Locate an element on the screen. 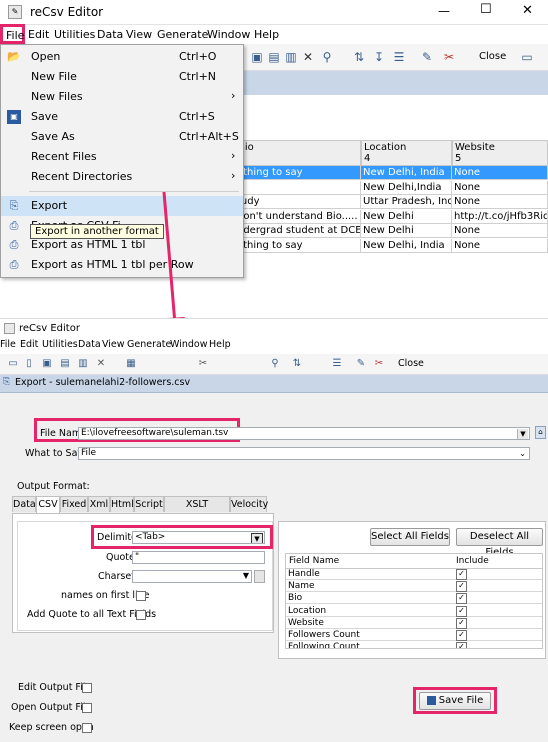 The width and height of the screenshot is (548, 742). table-cell is located at coordinates (298, 187).